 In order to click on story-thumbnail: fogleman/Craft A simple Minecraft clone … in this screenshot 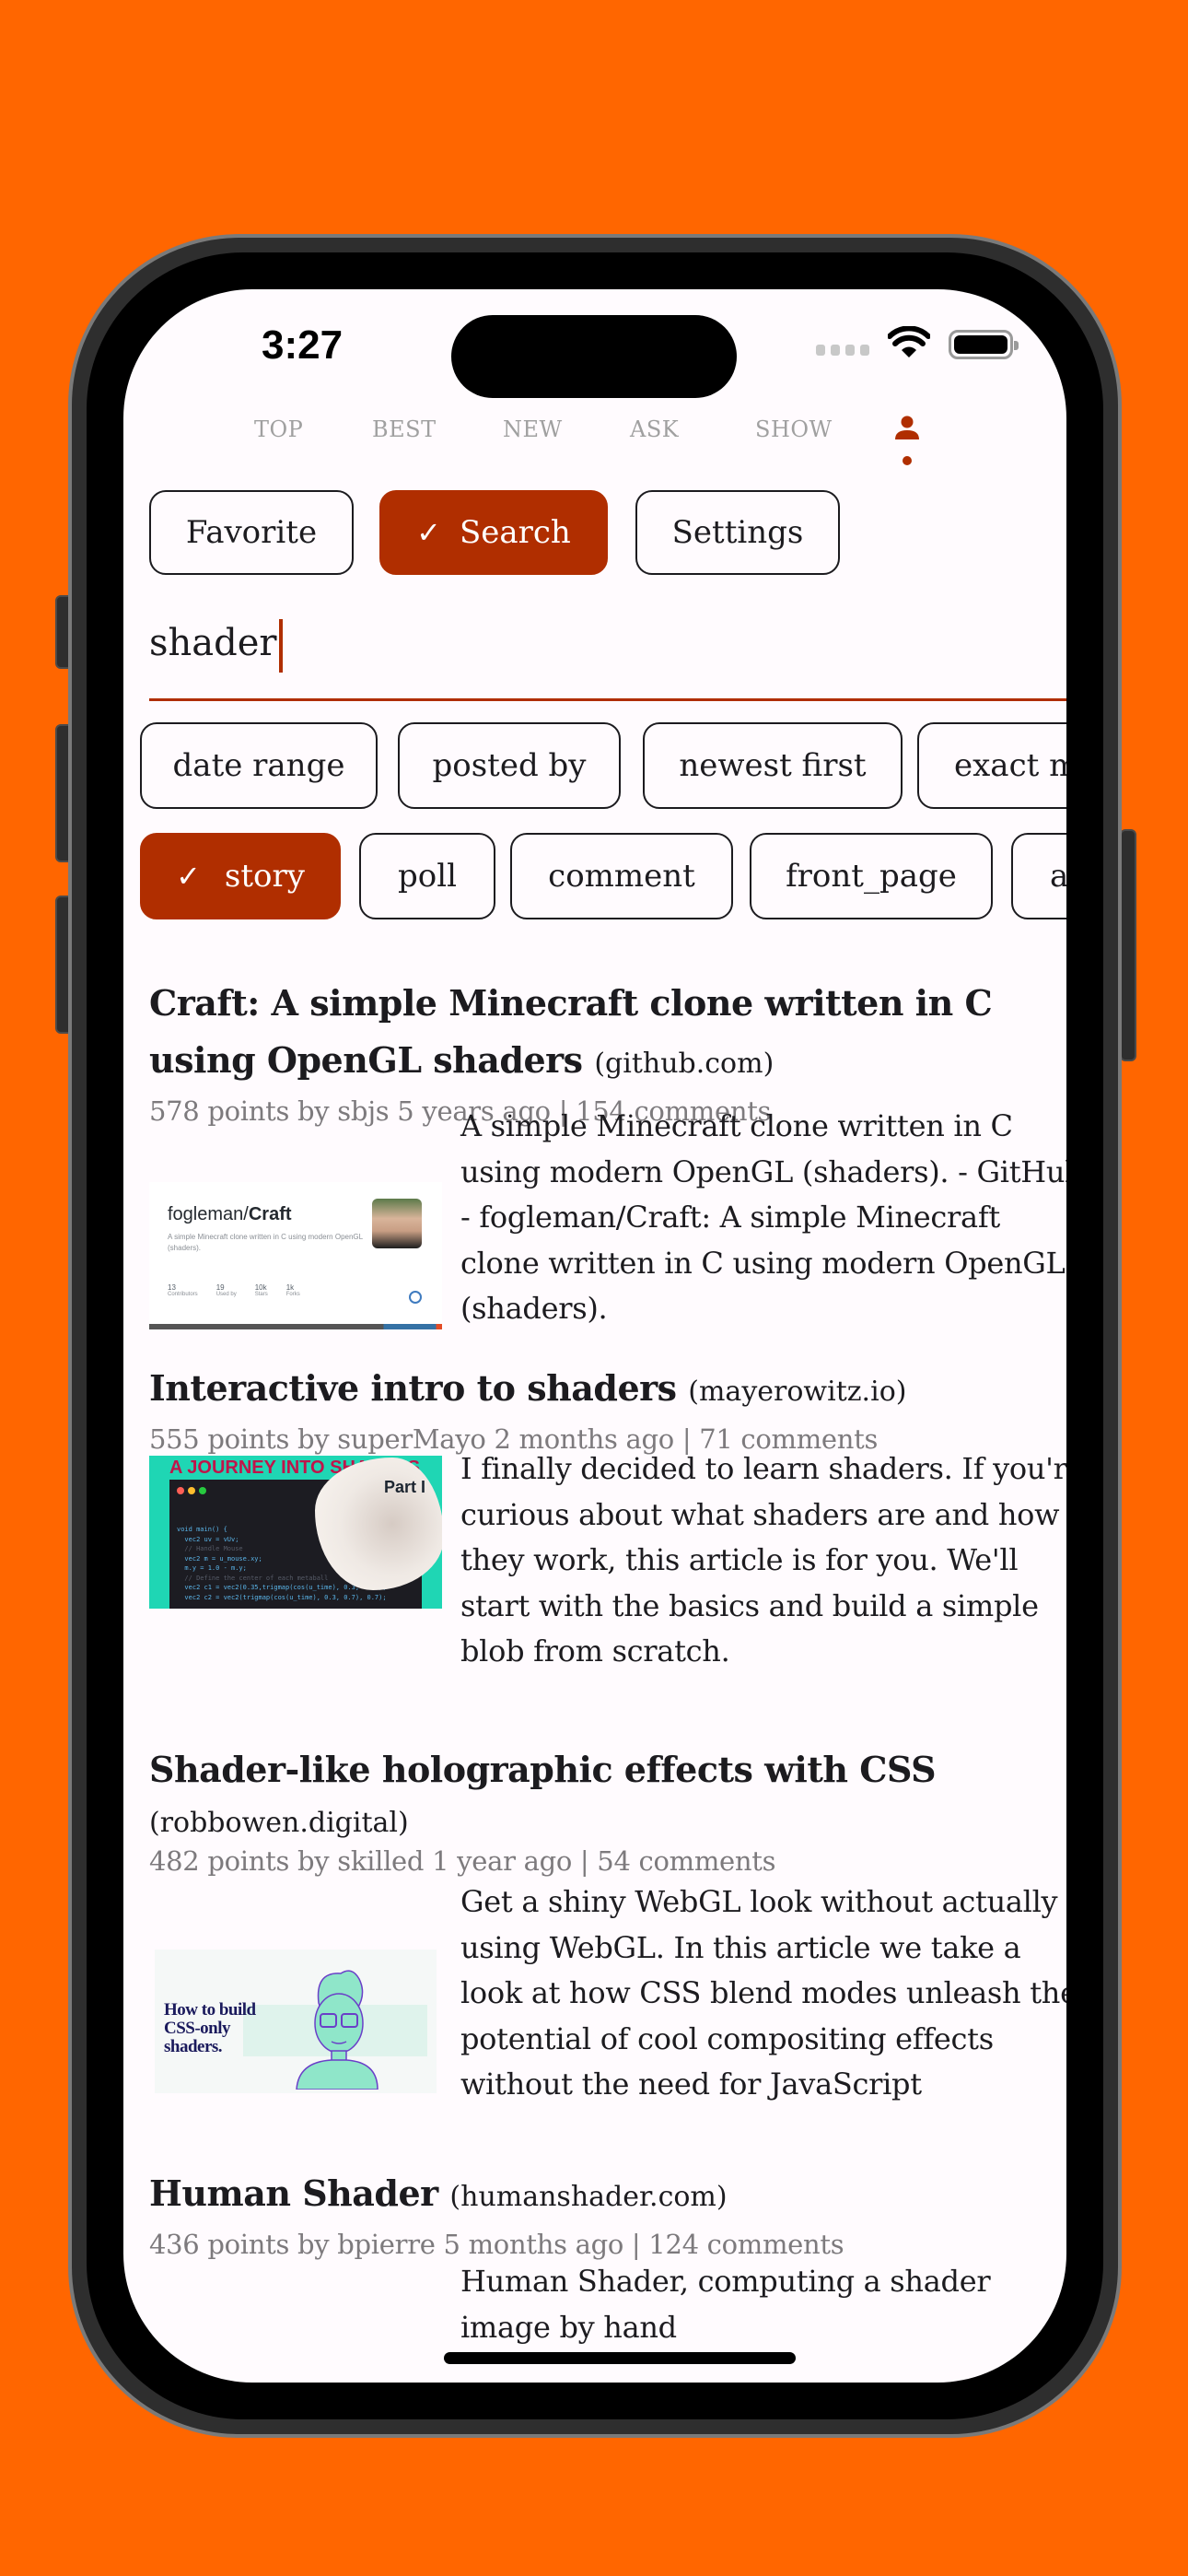, I will do `click(295, 1255)`.